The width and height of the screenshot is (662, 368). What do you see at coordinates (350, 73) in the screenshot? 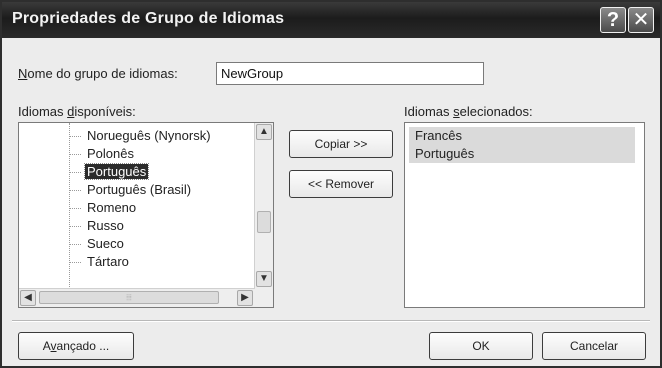
I see `group-name-input: NewGroup` at bounding box center [350, 73].